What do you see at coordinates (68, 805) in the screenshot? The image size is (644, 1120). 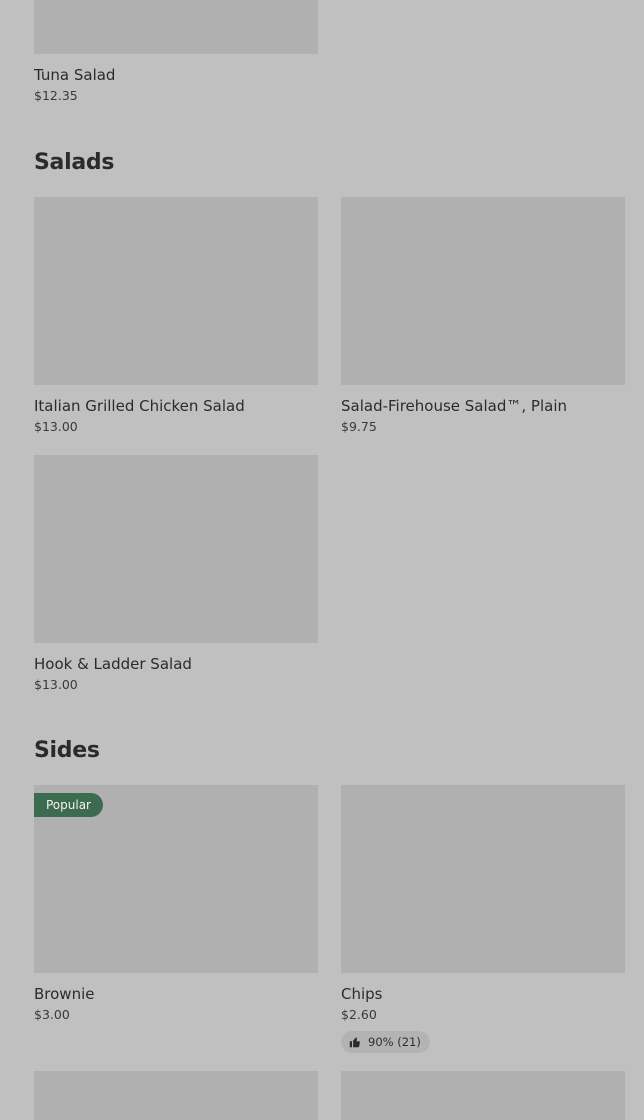 I see `popular-badge: Popular` at bounding box center [68, 805].